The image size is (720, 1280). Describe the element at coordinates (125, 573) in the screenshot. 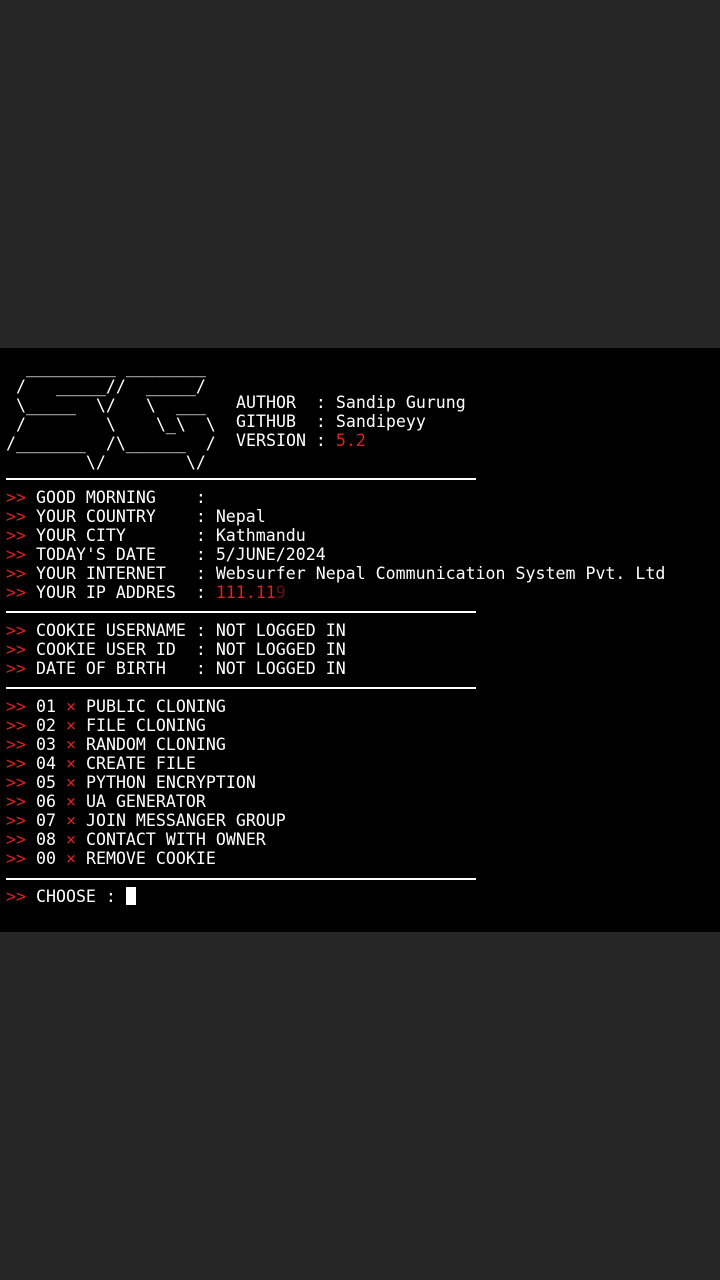

I see `info-label: YOUR INTERNET :` at that location.